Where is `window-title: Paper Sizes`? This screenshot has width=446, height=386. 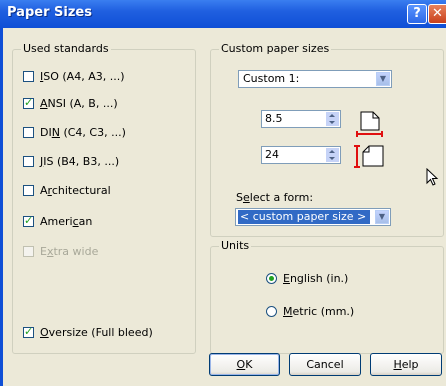
window-title: Paper Sizes is located at coordinates (49, 12).